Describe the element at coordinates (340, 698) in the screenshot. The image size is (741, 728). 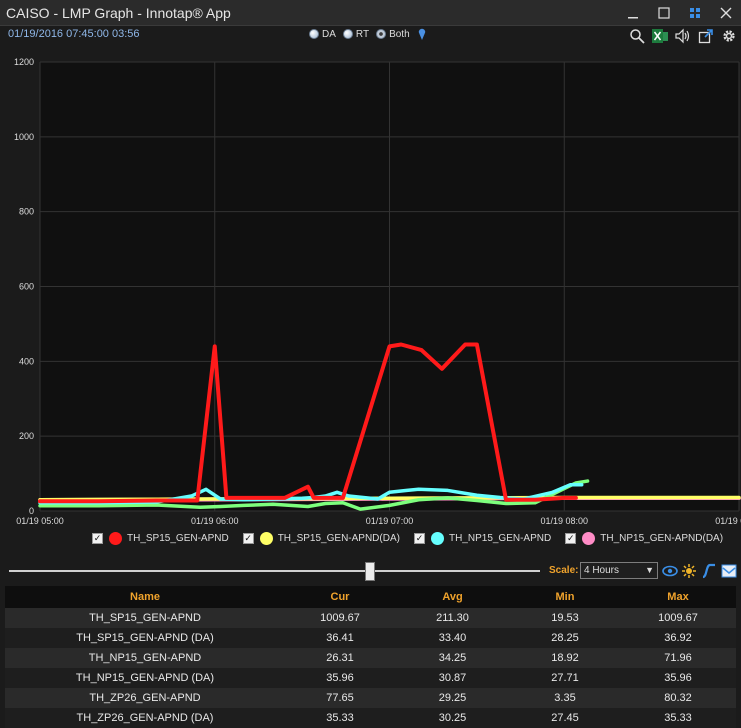
I see `cell-cur: 77.65` at that location.